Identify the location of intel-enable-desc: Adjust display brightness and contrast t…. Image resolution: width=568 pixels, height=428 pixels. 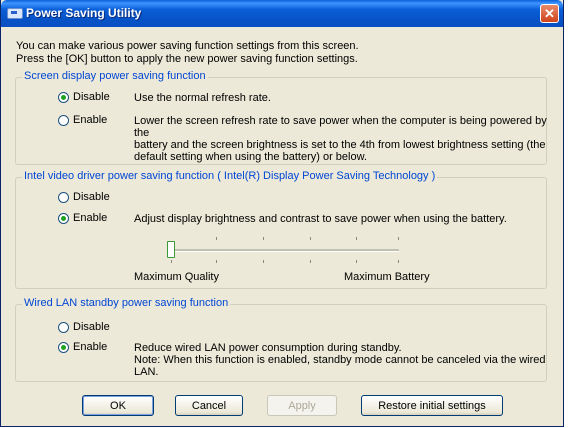
(320, 219).